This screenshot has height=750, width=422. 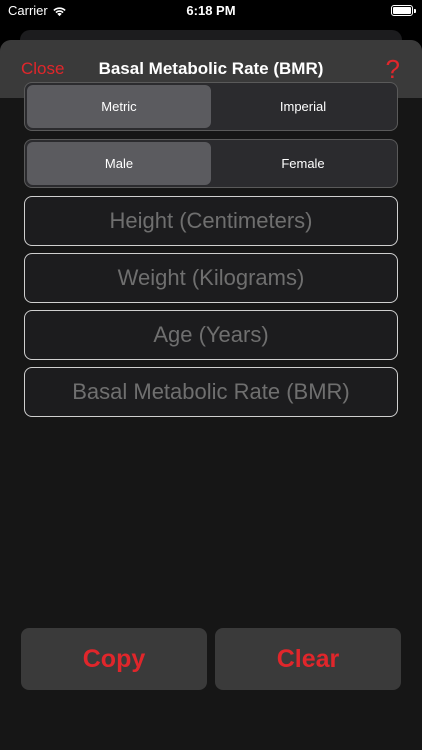 I want to click on segment-female: Female, so click(x=303, y=163).